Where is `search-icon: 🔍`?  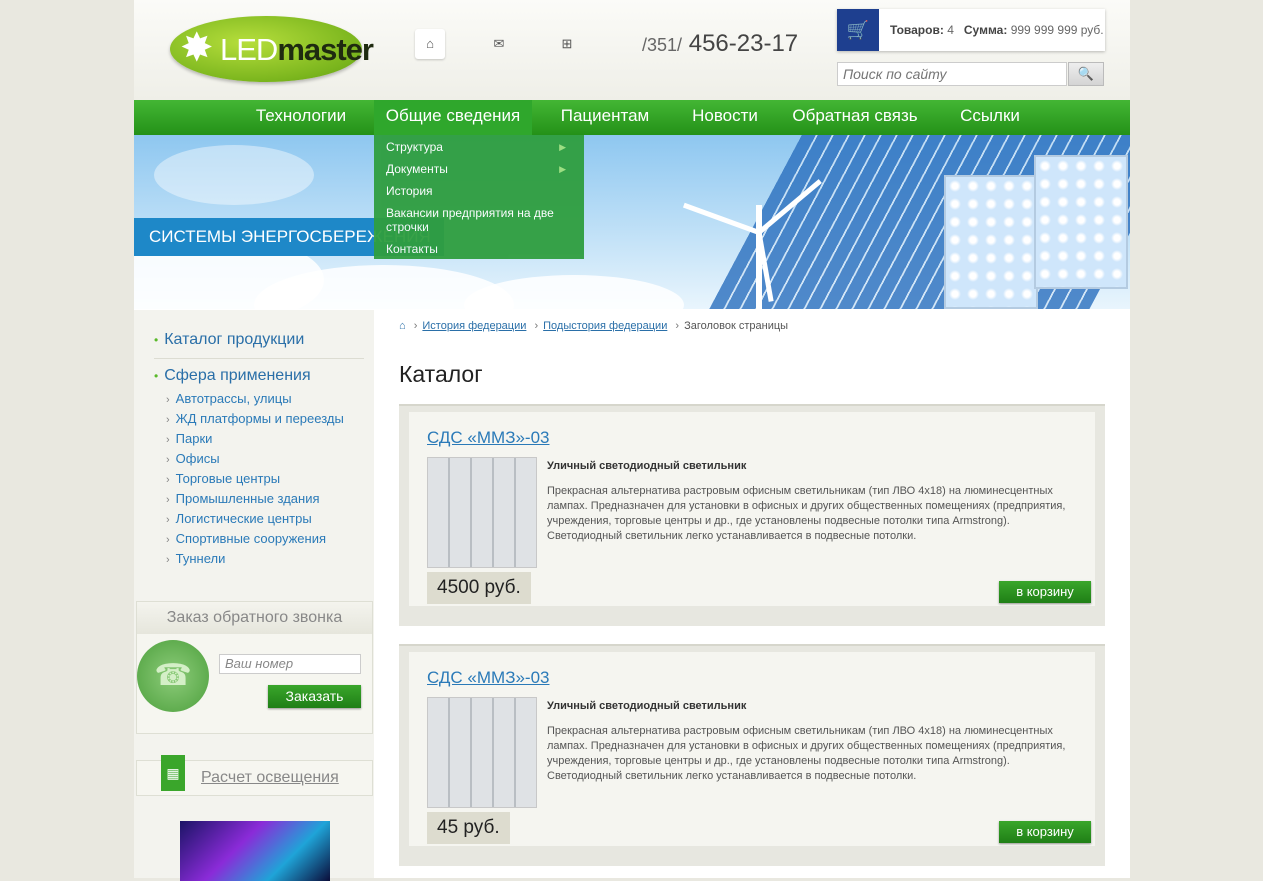
search-icon: 🔍 is located at coordinates (1086, 73).